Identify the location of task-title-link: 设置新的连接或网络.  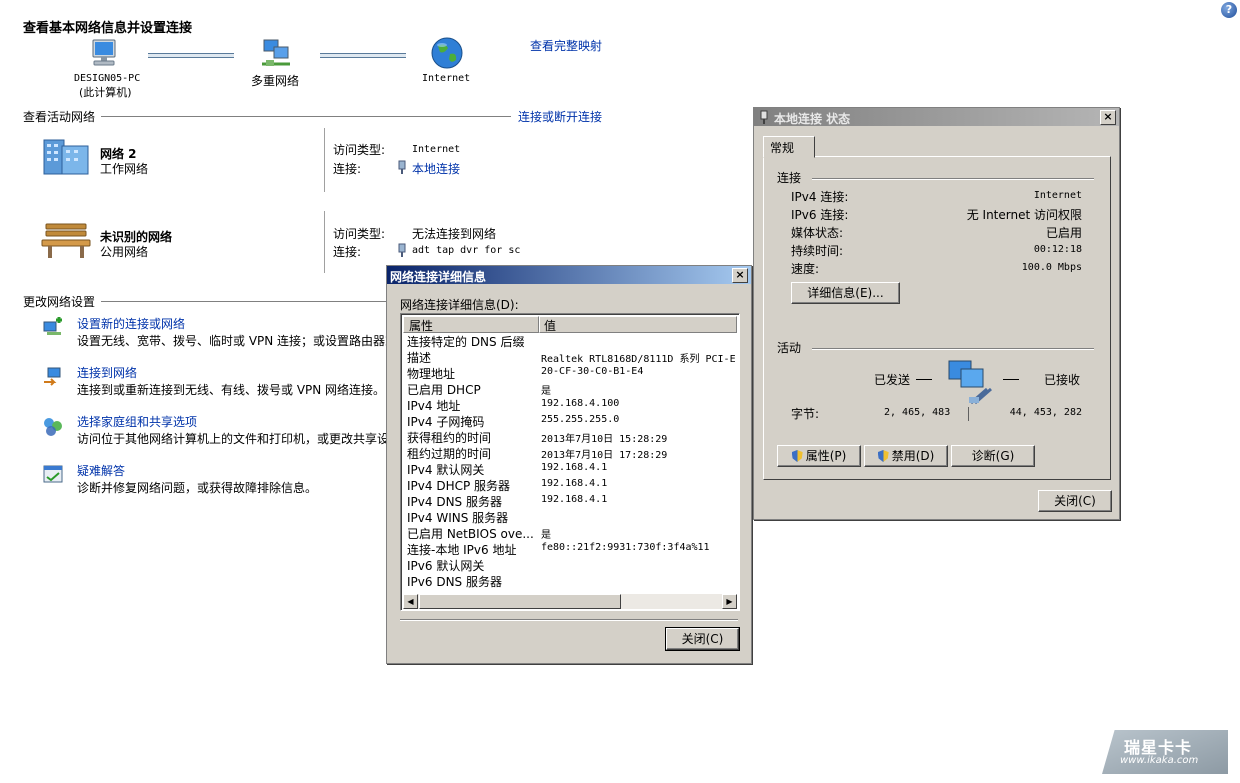
(131, 323).